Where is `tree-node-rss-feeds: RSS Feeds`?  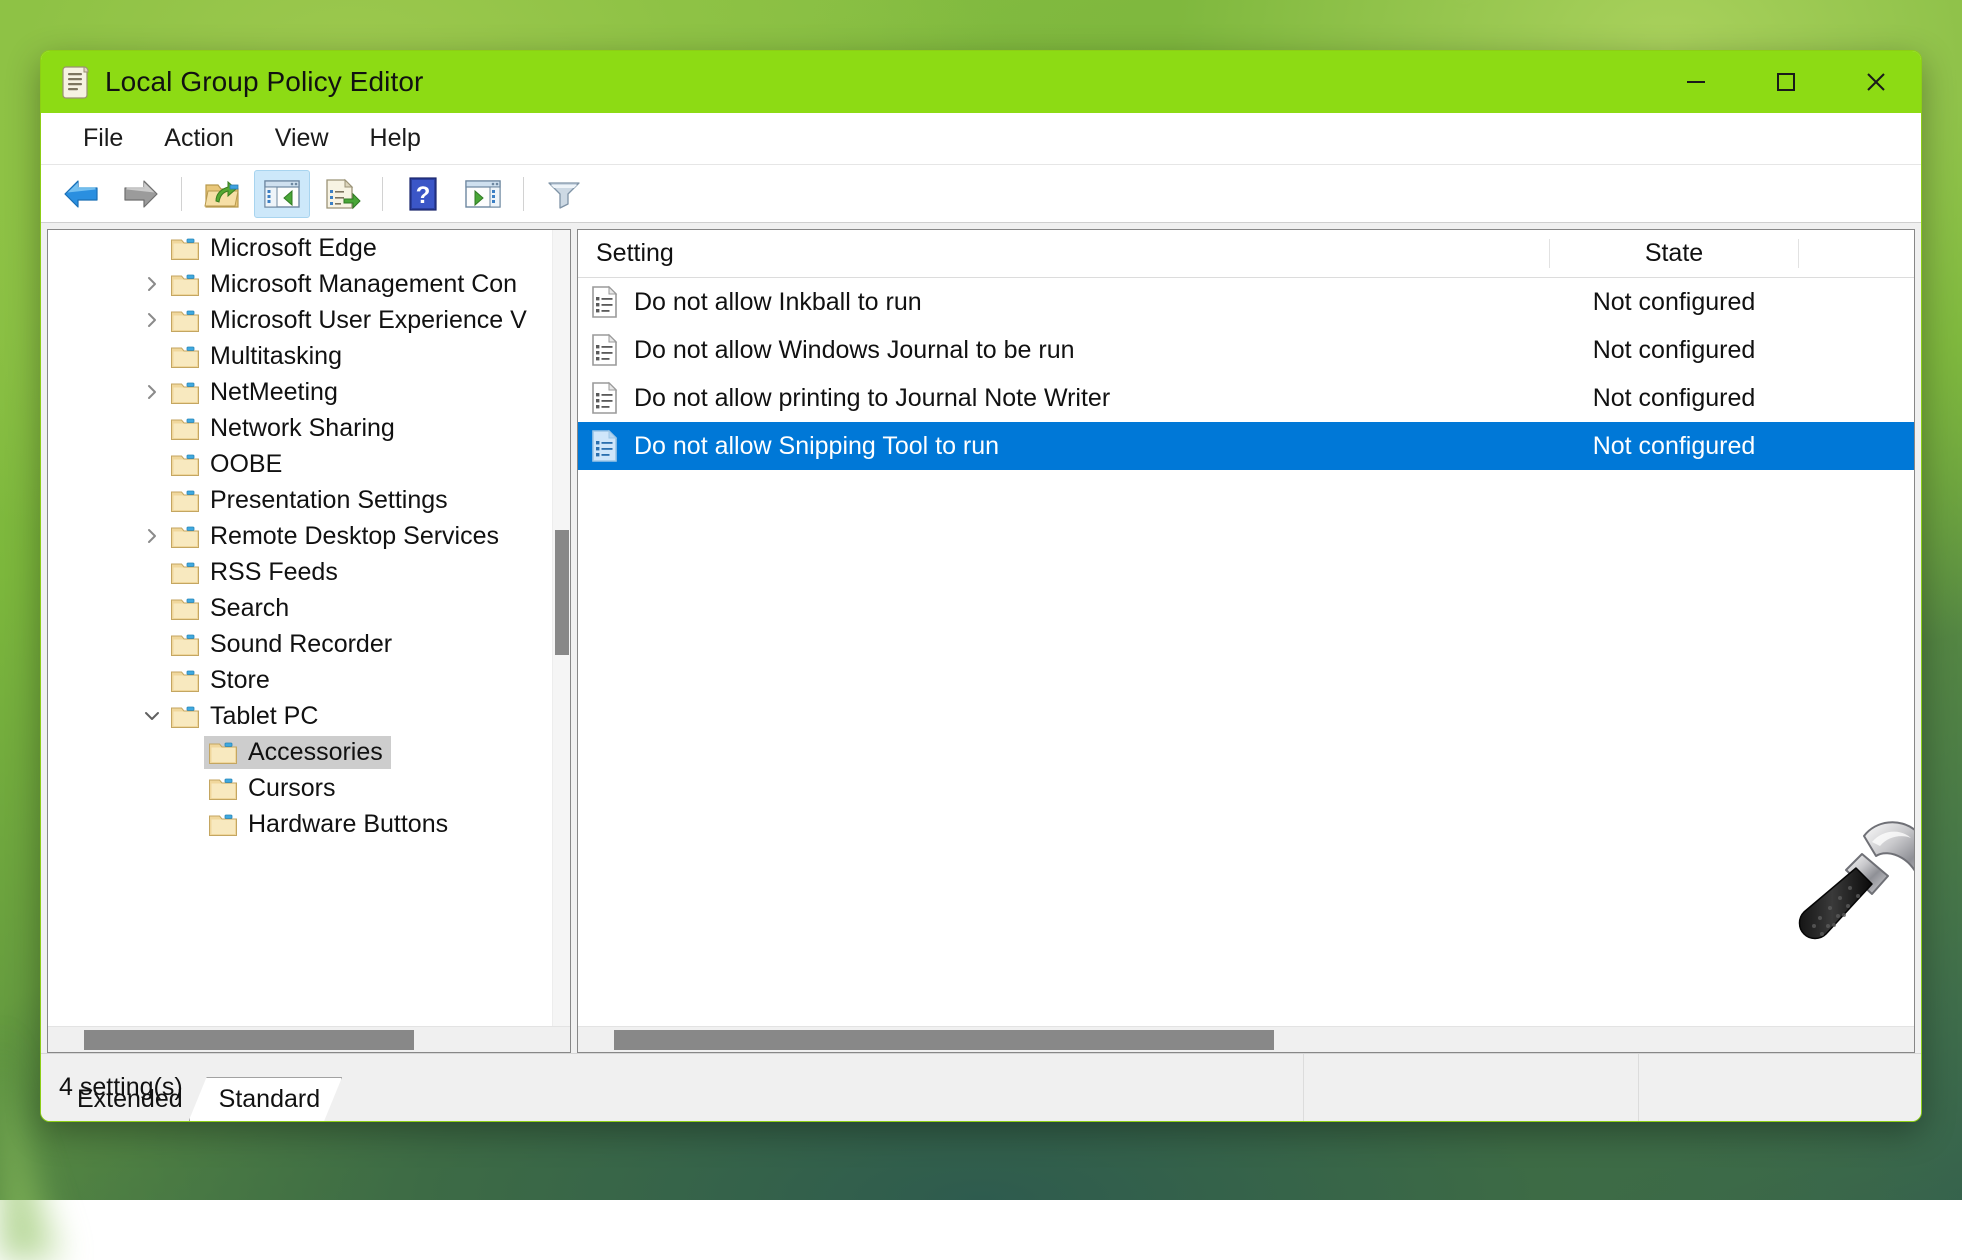 tree-node-rss-feeds: RSS Feeds is located at coordinates (300, 572).